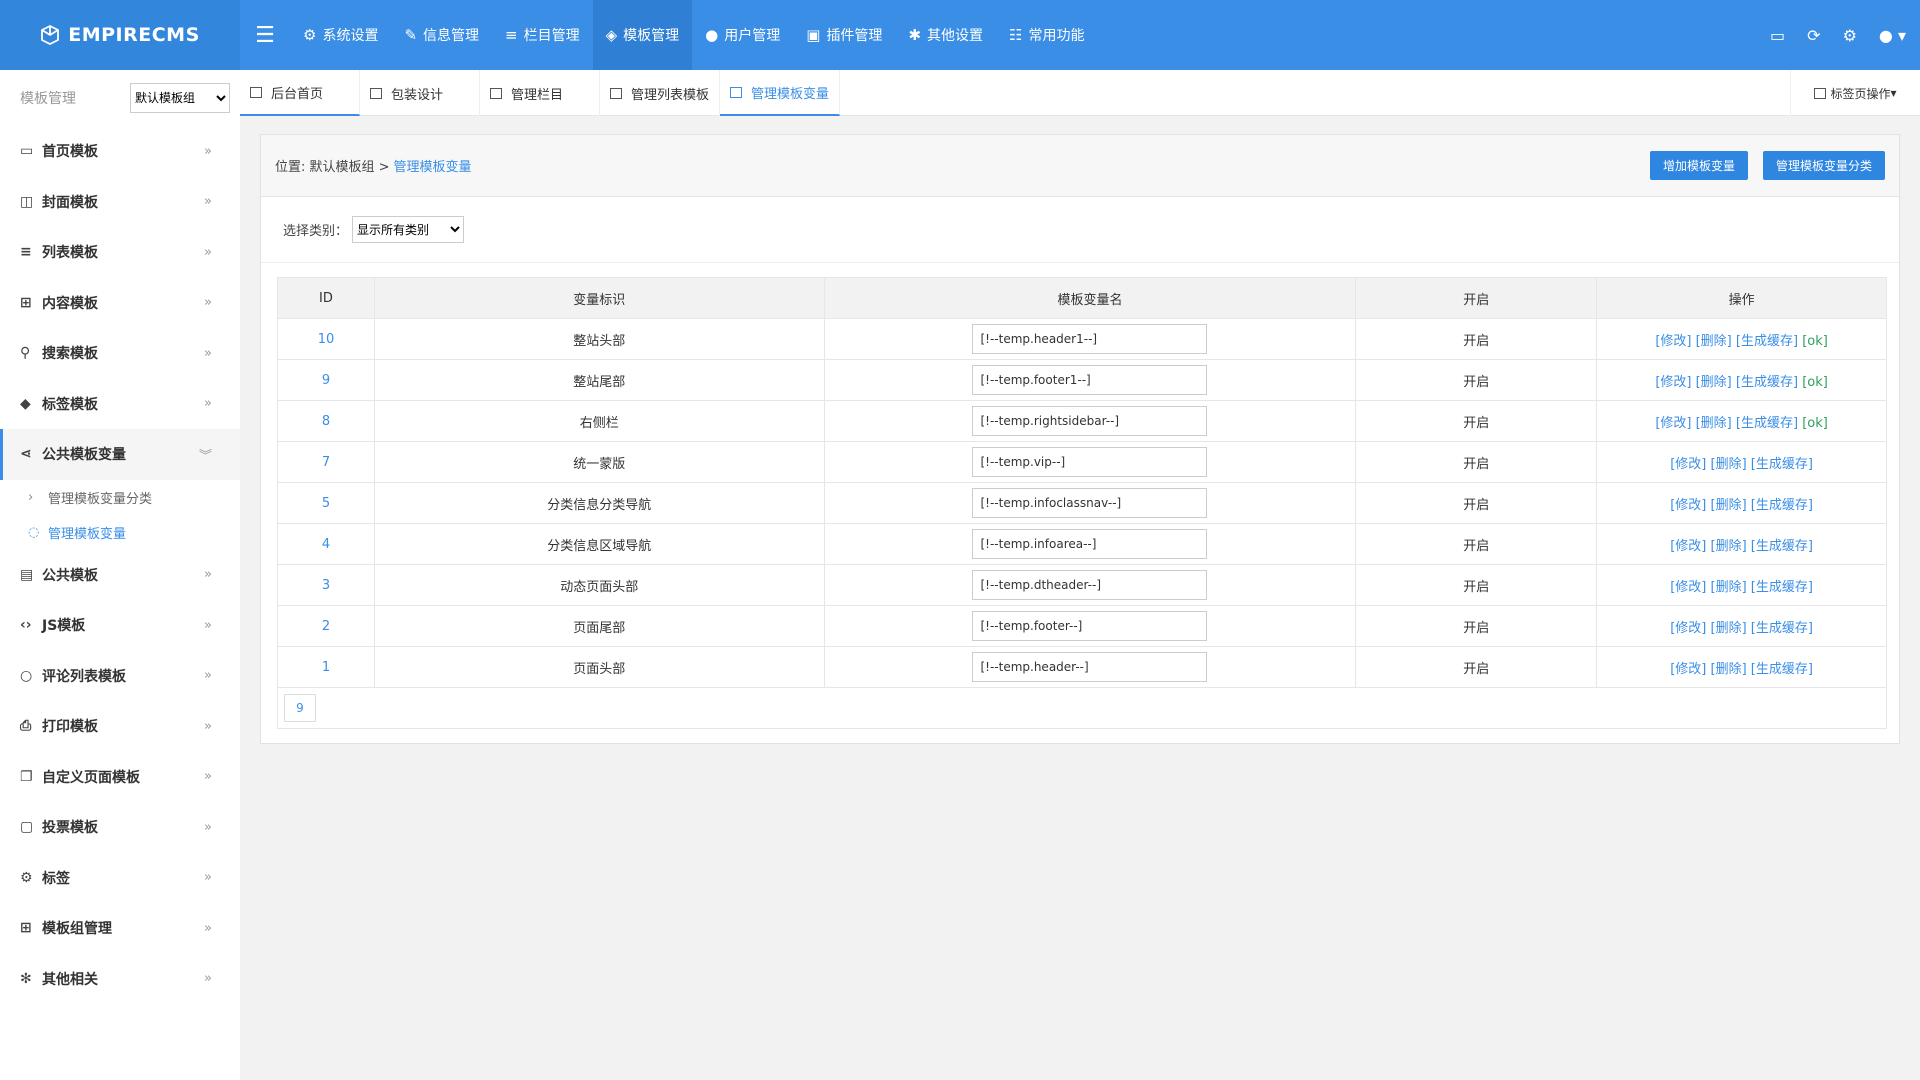  What do you see at coordinates (326, 462) in the screenshot?
I see `row-id: 7` at bounding box center [326, 462].